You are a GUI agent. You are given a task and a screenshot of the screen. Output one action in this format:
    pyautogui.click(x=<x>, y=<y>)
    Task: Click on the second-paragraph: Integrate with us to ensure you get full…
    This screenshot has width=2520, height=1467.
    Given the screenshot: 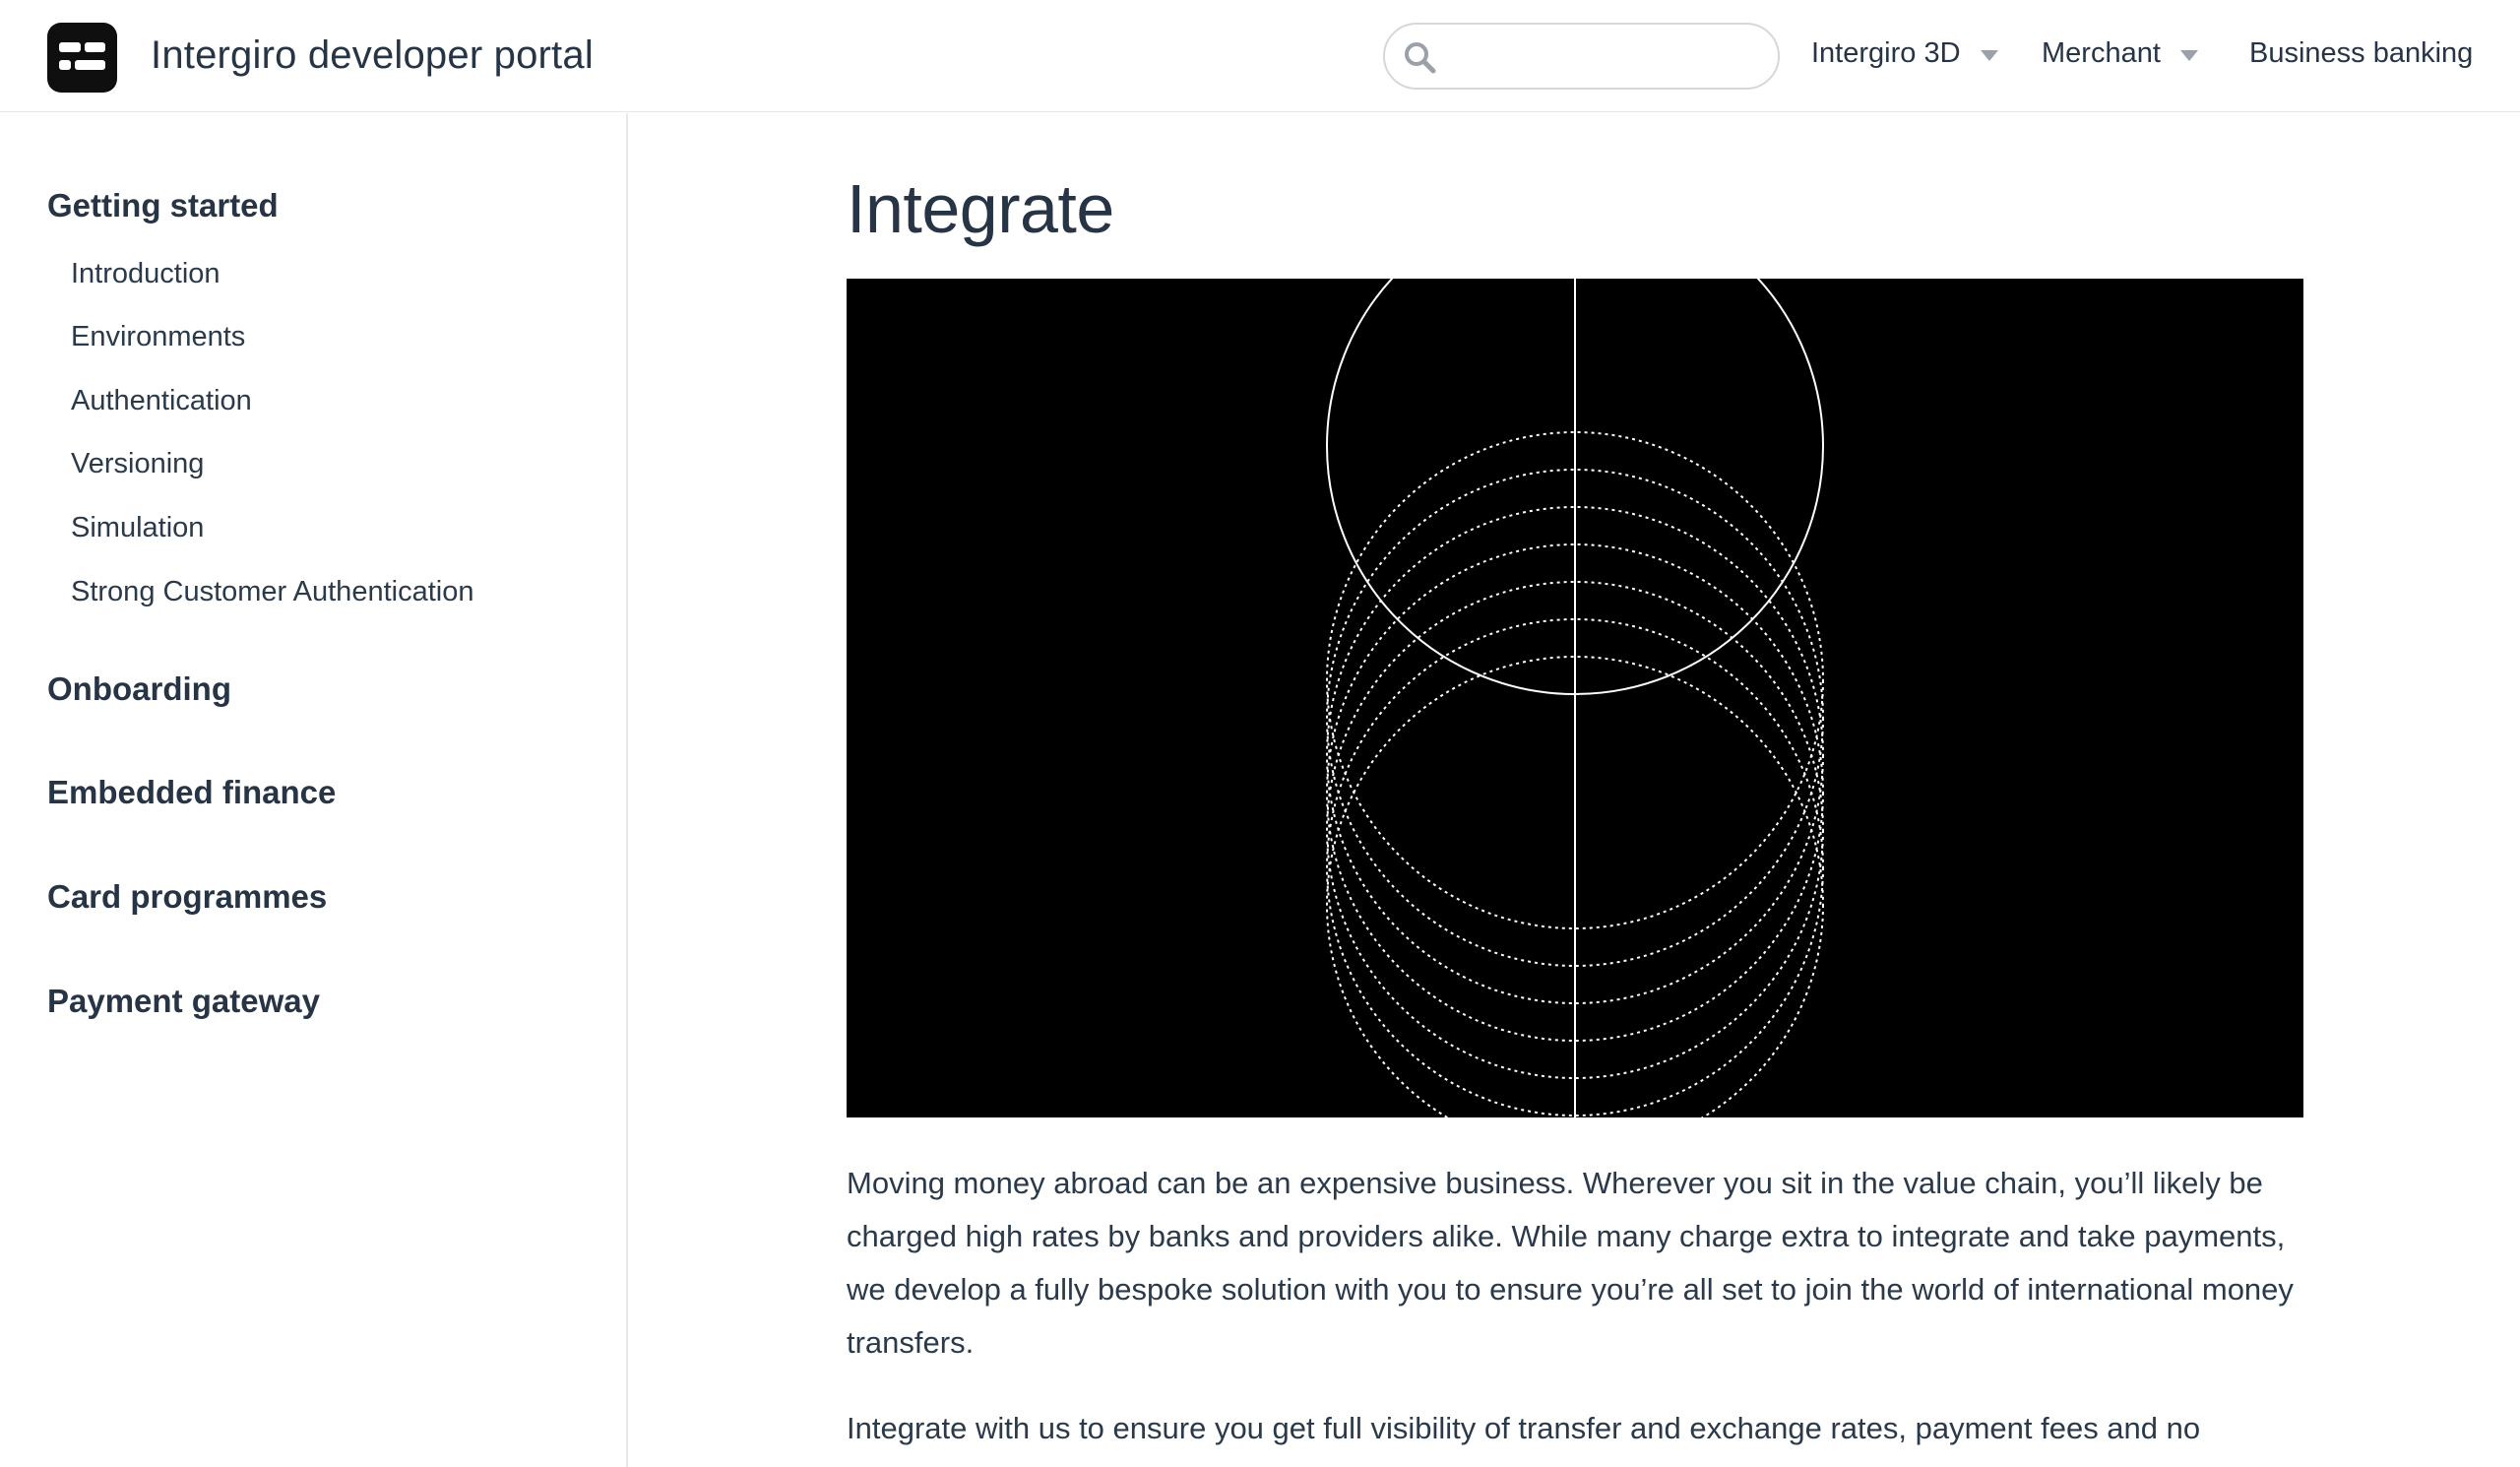 What is the action you would take?
    pyautogui.click(x=1524, y=1428)
    